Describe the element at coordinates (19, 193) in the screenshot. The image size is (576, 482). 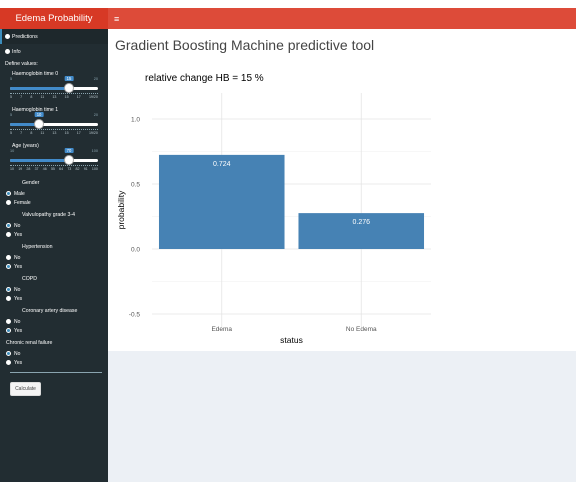
I see `radio-option-label: Male` at that location.